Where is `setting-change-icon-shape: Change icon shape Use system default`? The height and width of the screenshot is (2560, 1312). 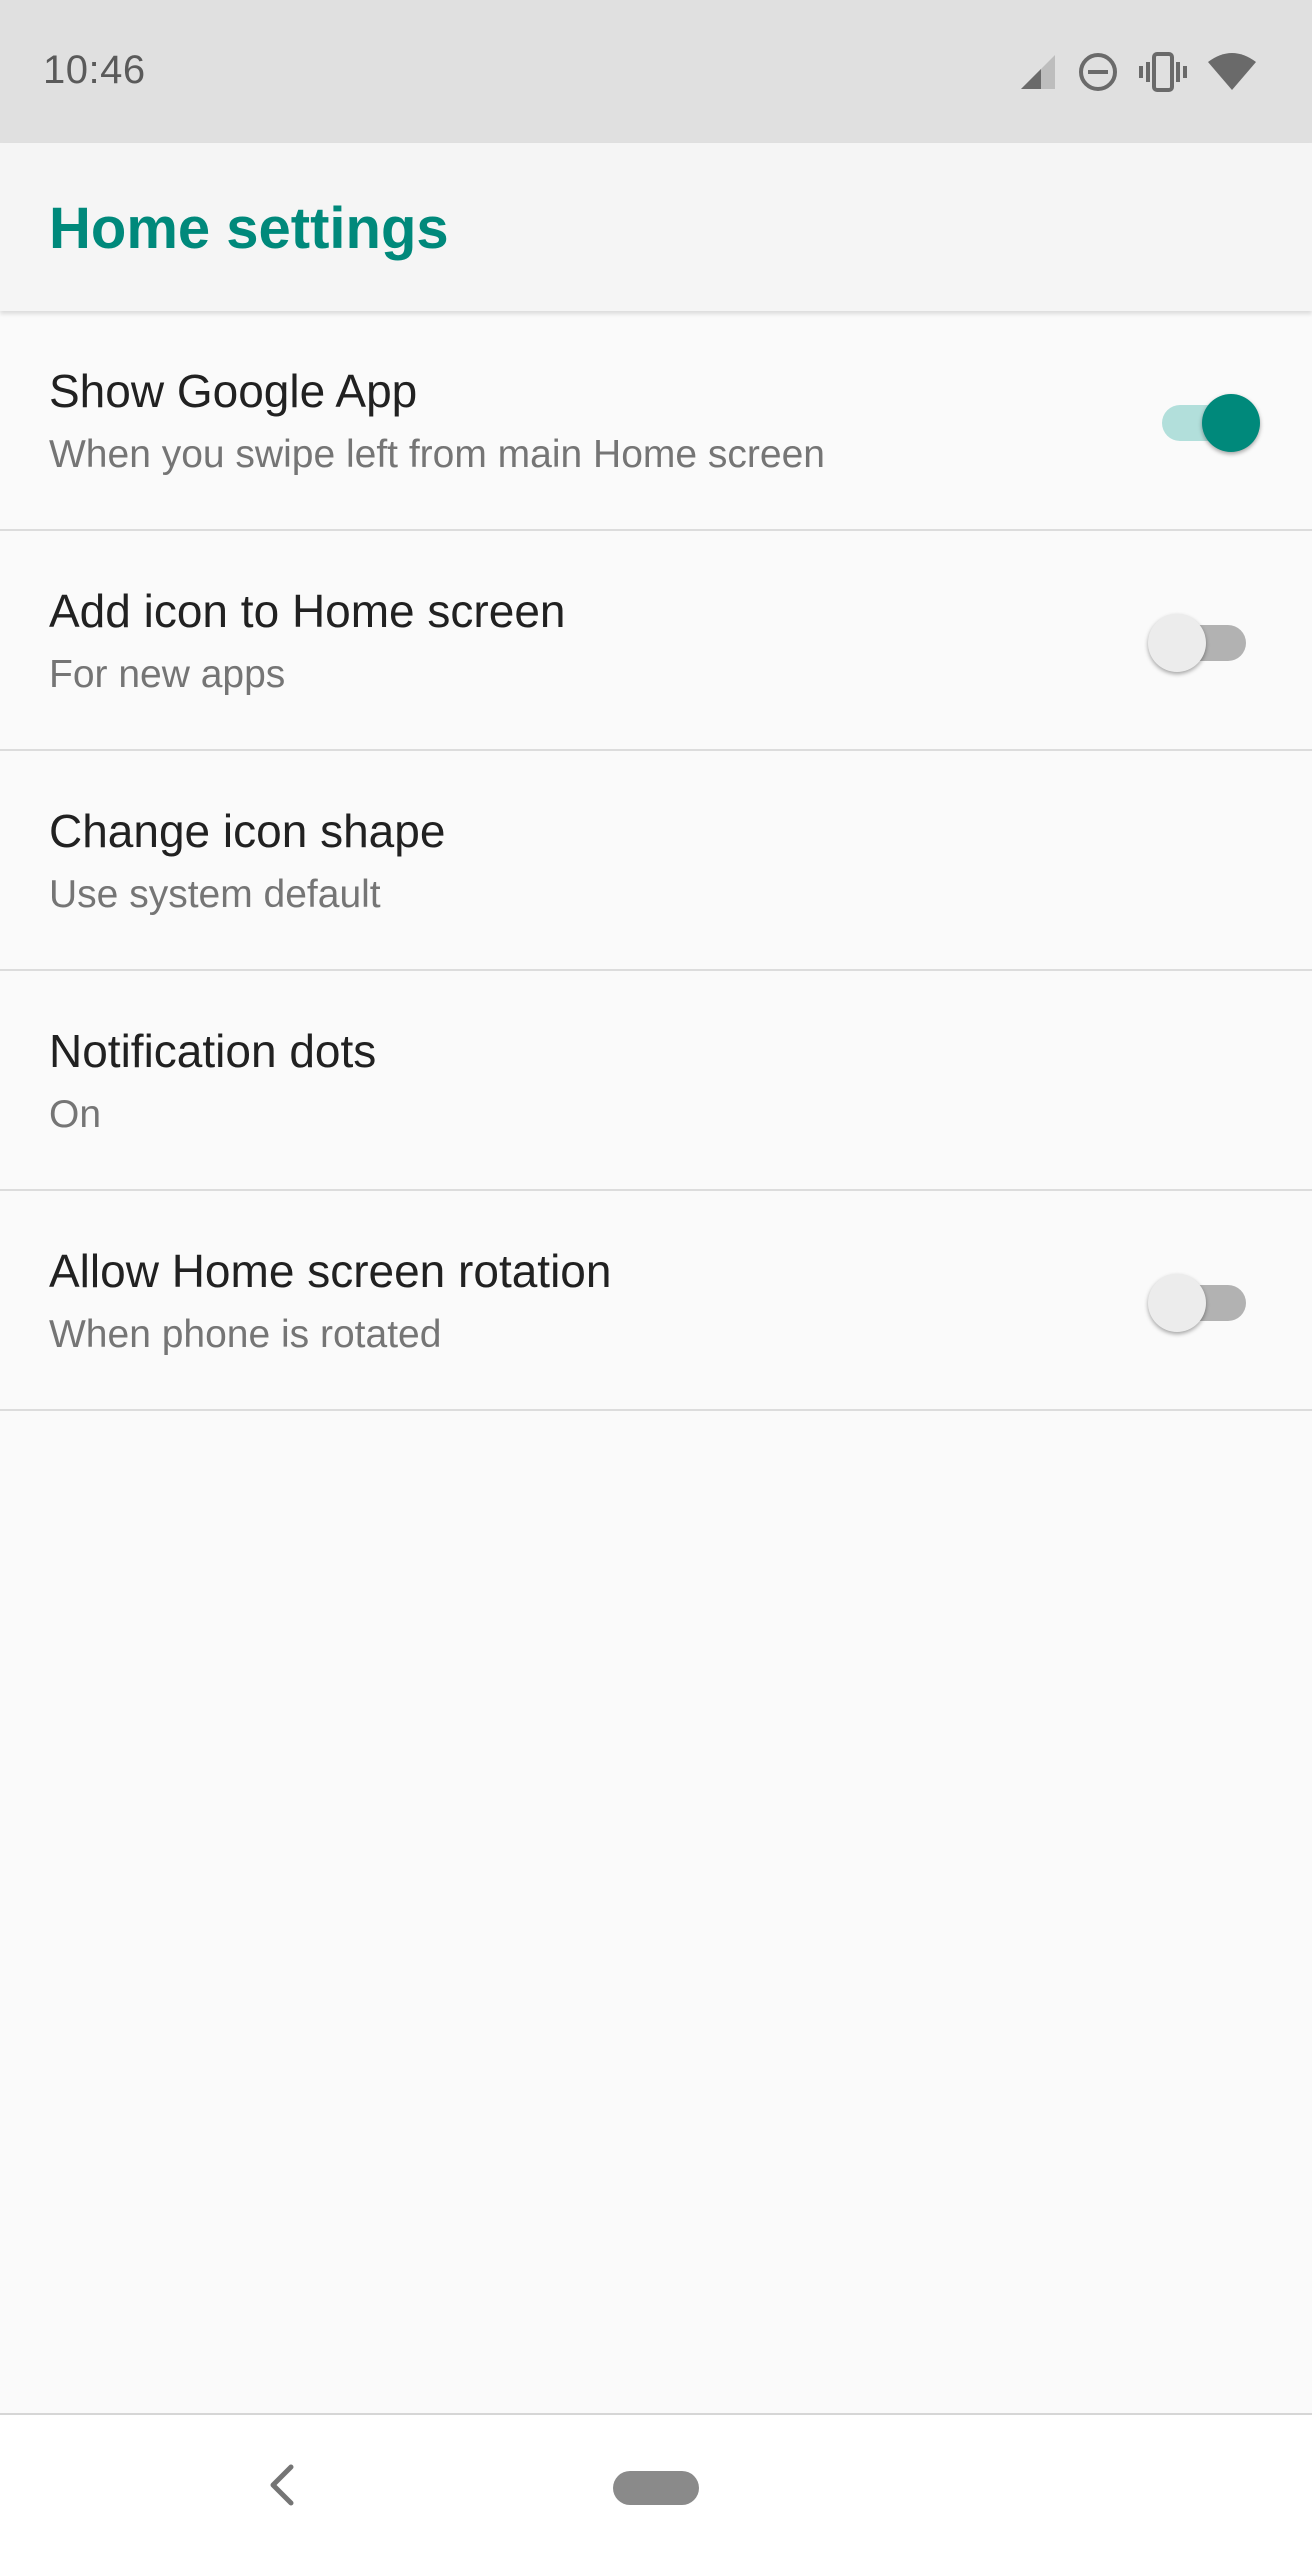
setting-change-icon-shape: Change icon shape Use system default is located at coordinates (656, 861).